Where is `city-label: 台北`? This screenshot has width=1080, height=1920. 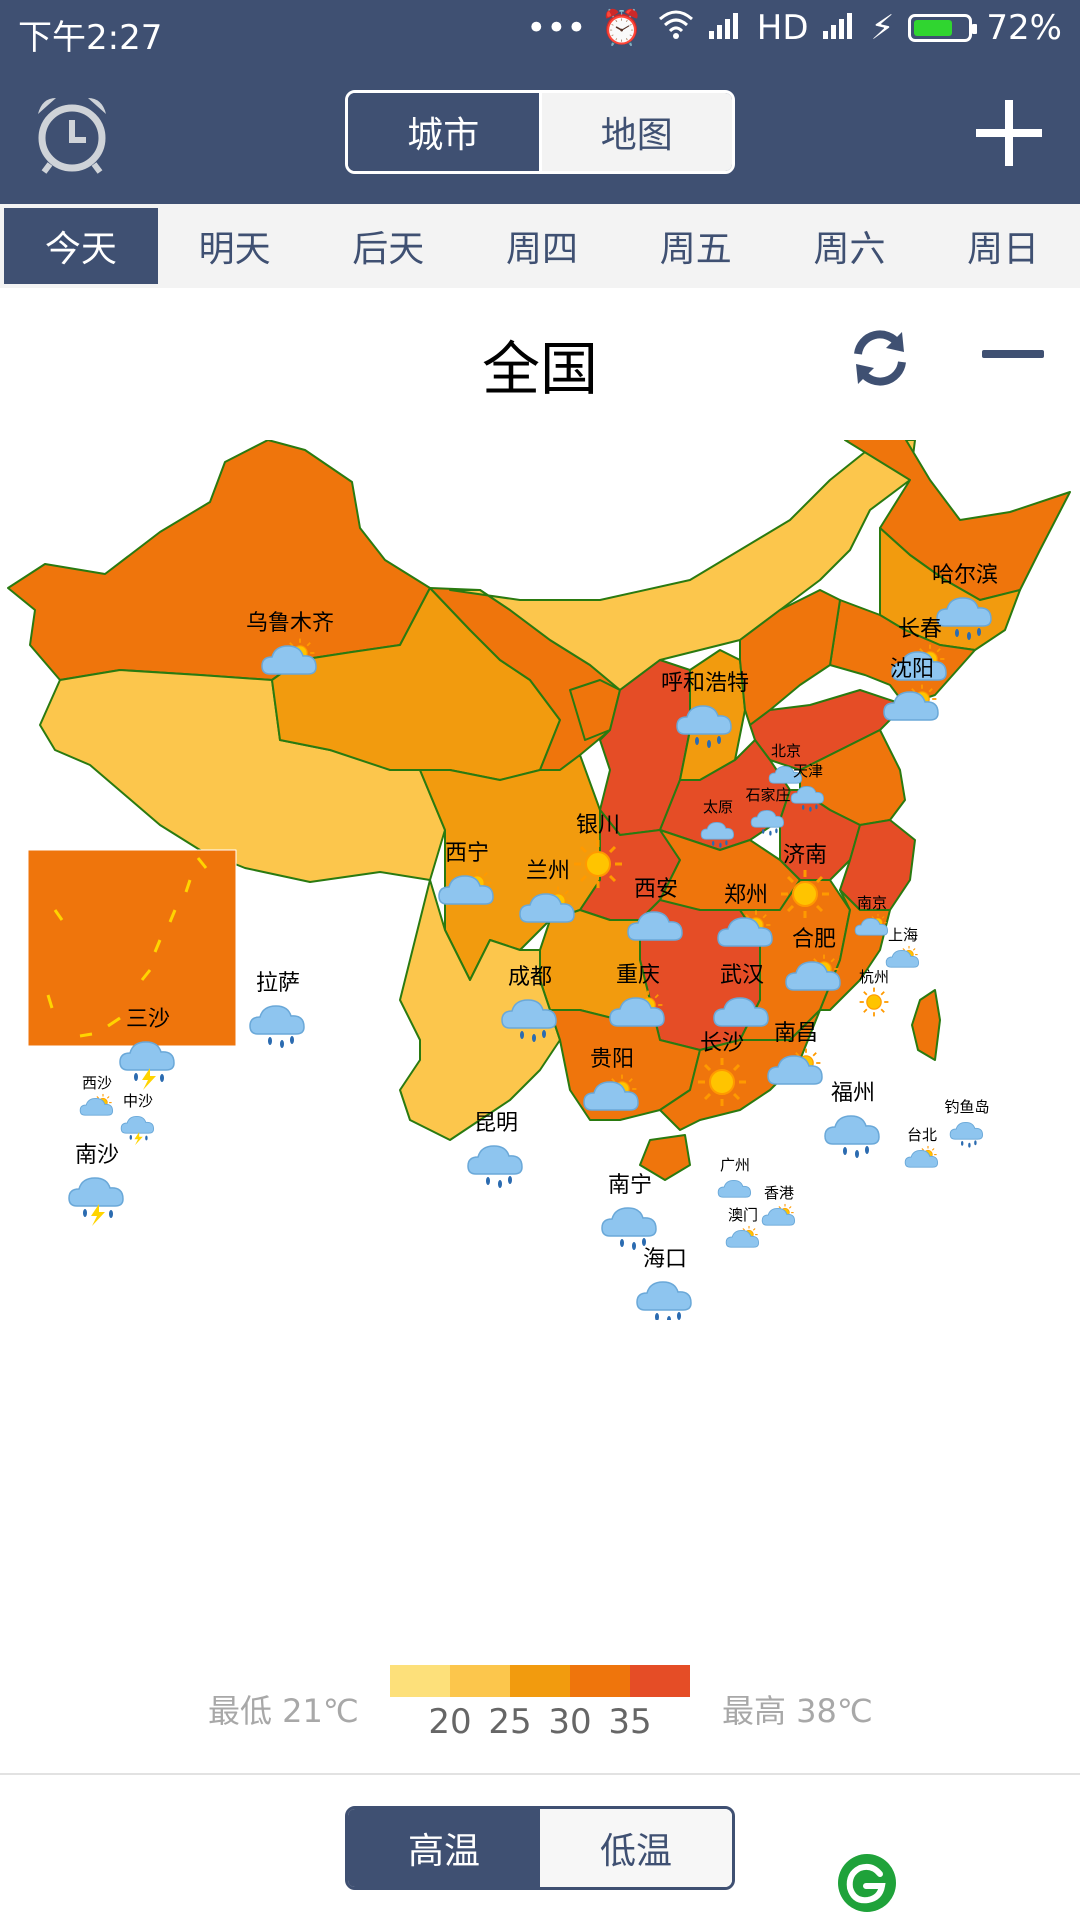 city-label: 台北 is located at coordinates (922, 1135).